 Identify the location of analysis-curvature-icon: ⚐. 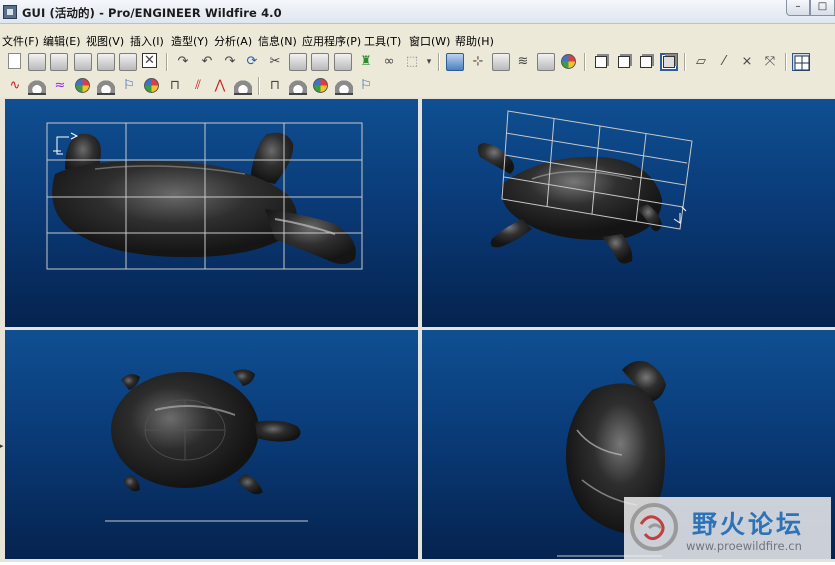
(129, 86).